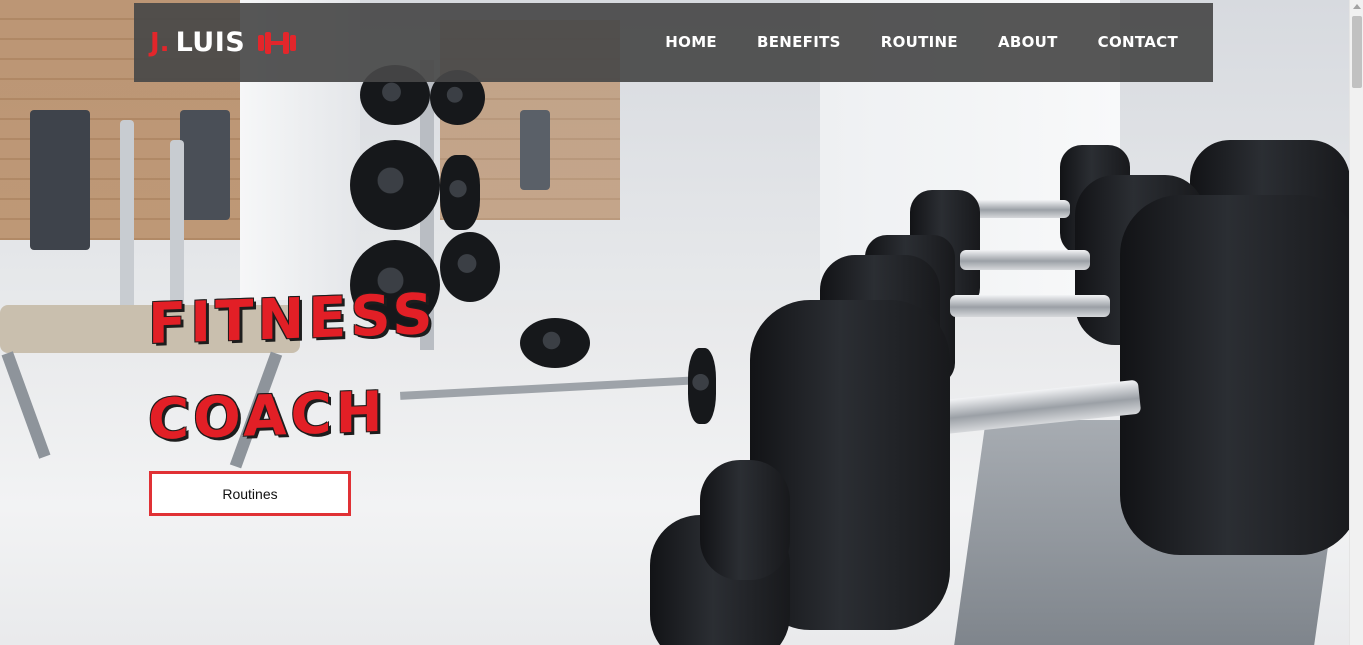 This screenshot has height=645, width=1363. What do you see at coordinates (250, 493) in the screenshot?
I see `routines-button: Routines` at bounding box center [250, 493].